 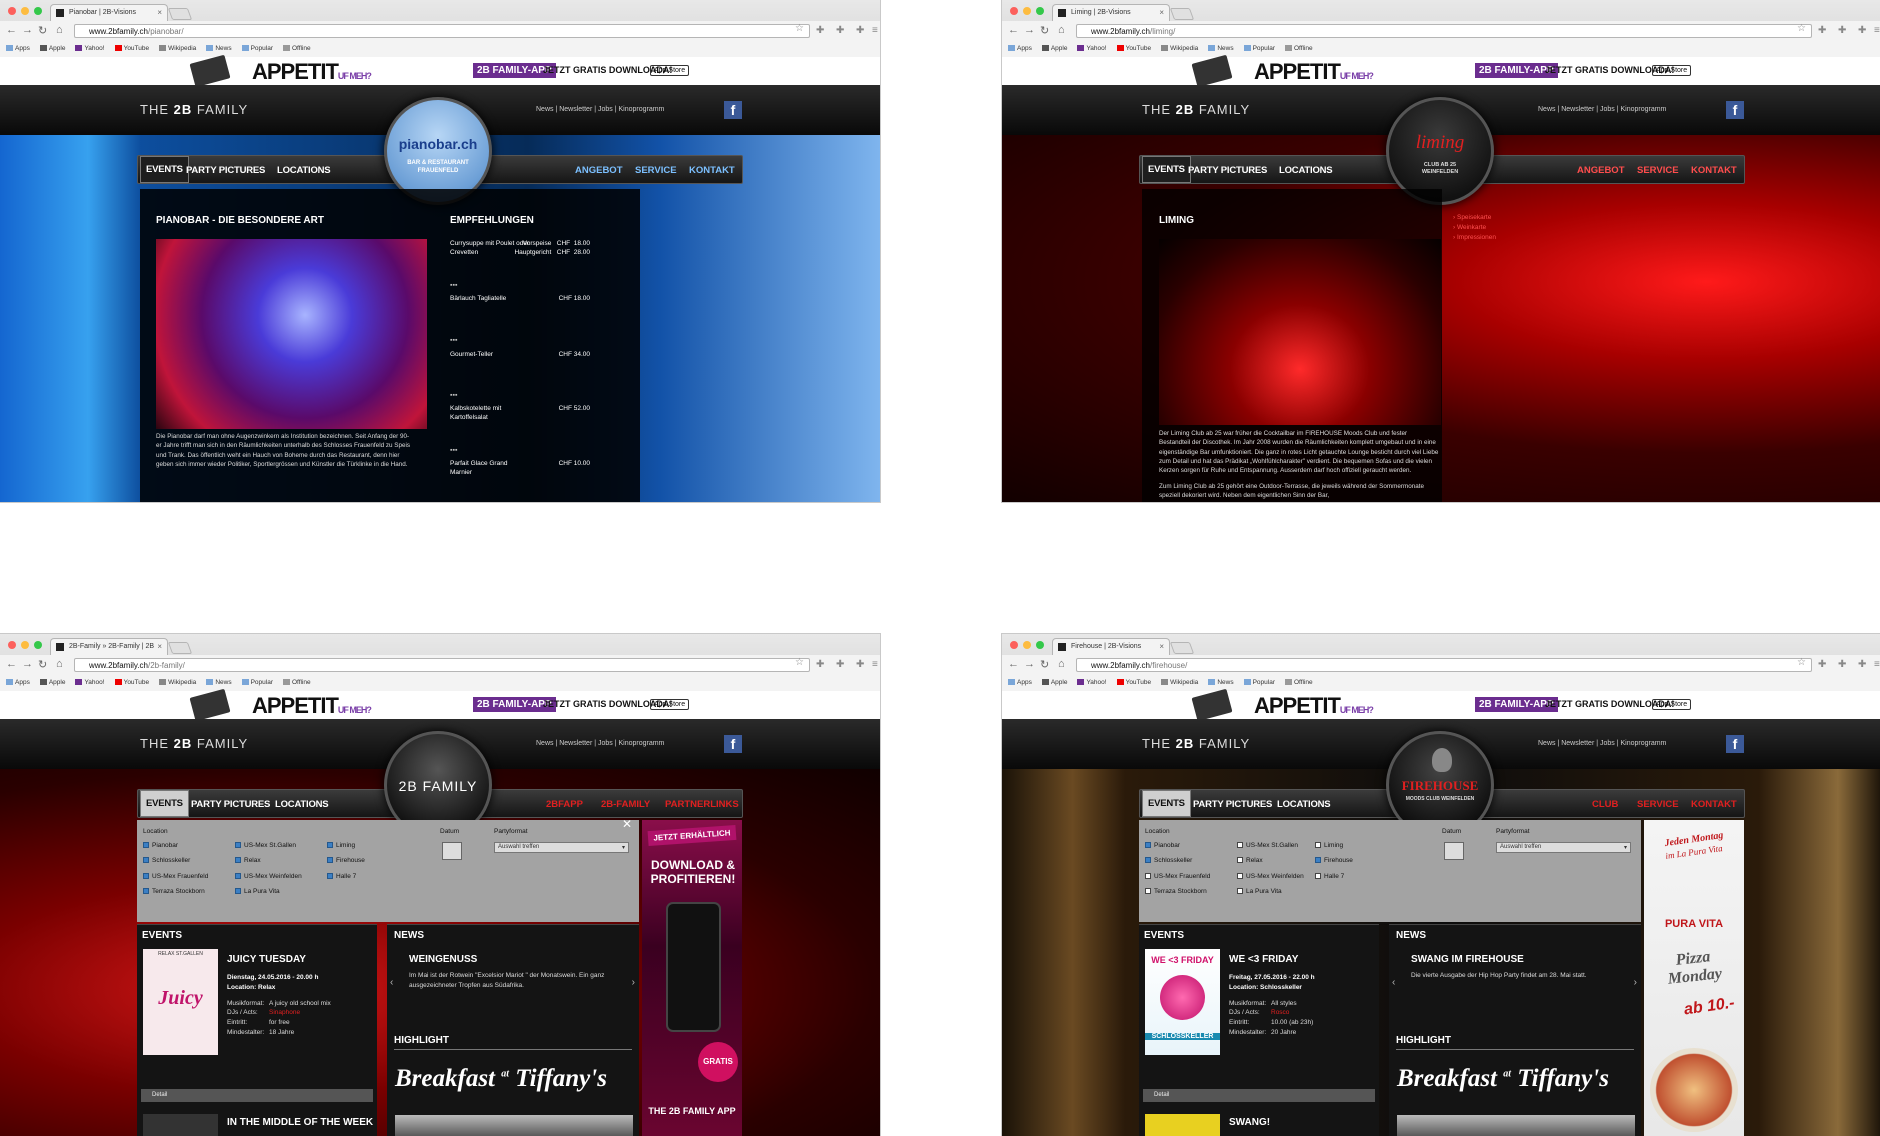 What do you see at coordinates (1474, 238) in the screenshot?
I see `sublink-impressionen: › Impressionen` at bounding box center [1474, 238].